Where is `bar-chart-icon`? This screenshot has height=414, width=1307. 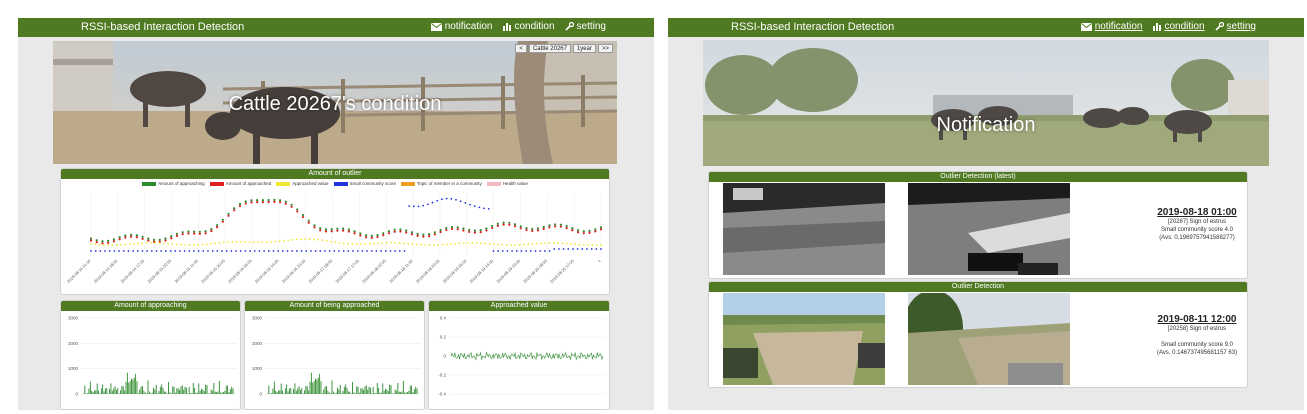
bar-chart-icon is located at coordinates (506, 26).